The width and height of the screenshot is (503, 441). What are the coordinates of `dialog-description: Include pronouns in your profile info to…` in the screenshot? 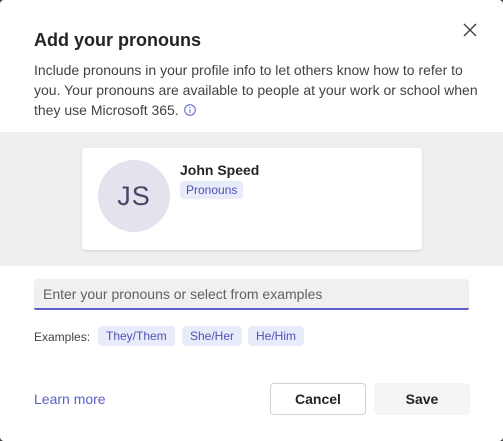 It's located at (259, 90).